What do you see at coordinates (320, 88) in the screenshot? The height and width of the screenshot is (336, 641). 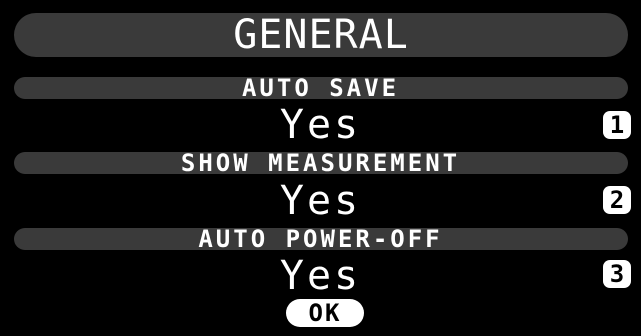 I see `setting-label-auto-save: AUTO SAVE` at bounding box center [320, 88].